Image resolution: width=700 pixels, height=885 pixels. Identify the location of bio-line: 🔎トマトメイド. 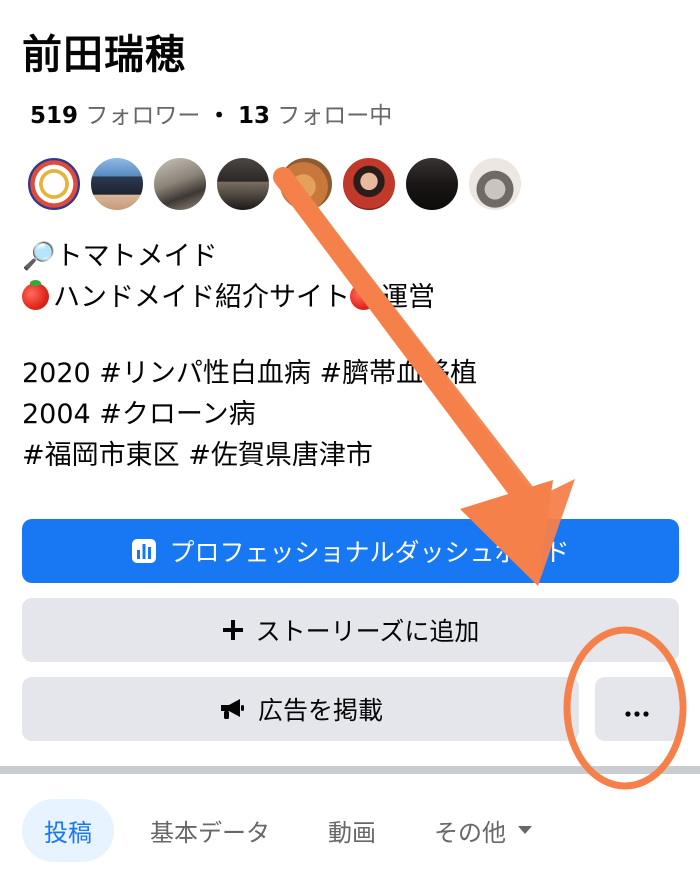
(120, 256).